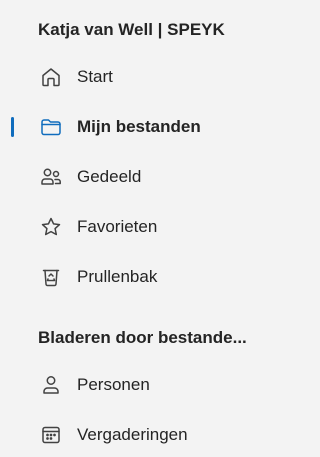 The width and height of the screenshot is (320, 457). Describe the element at coordinates (117, 226) in the screenshot. I see `nav-item-label: Favorieten` at that location.